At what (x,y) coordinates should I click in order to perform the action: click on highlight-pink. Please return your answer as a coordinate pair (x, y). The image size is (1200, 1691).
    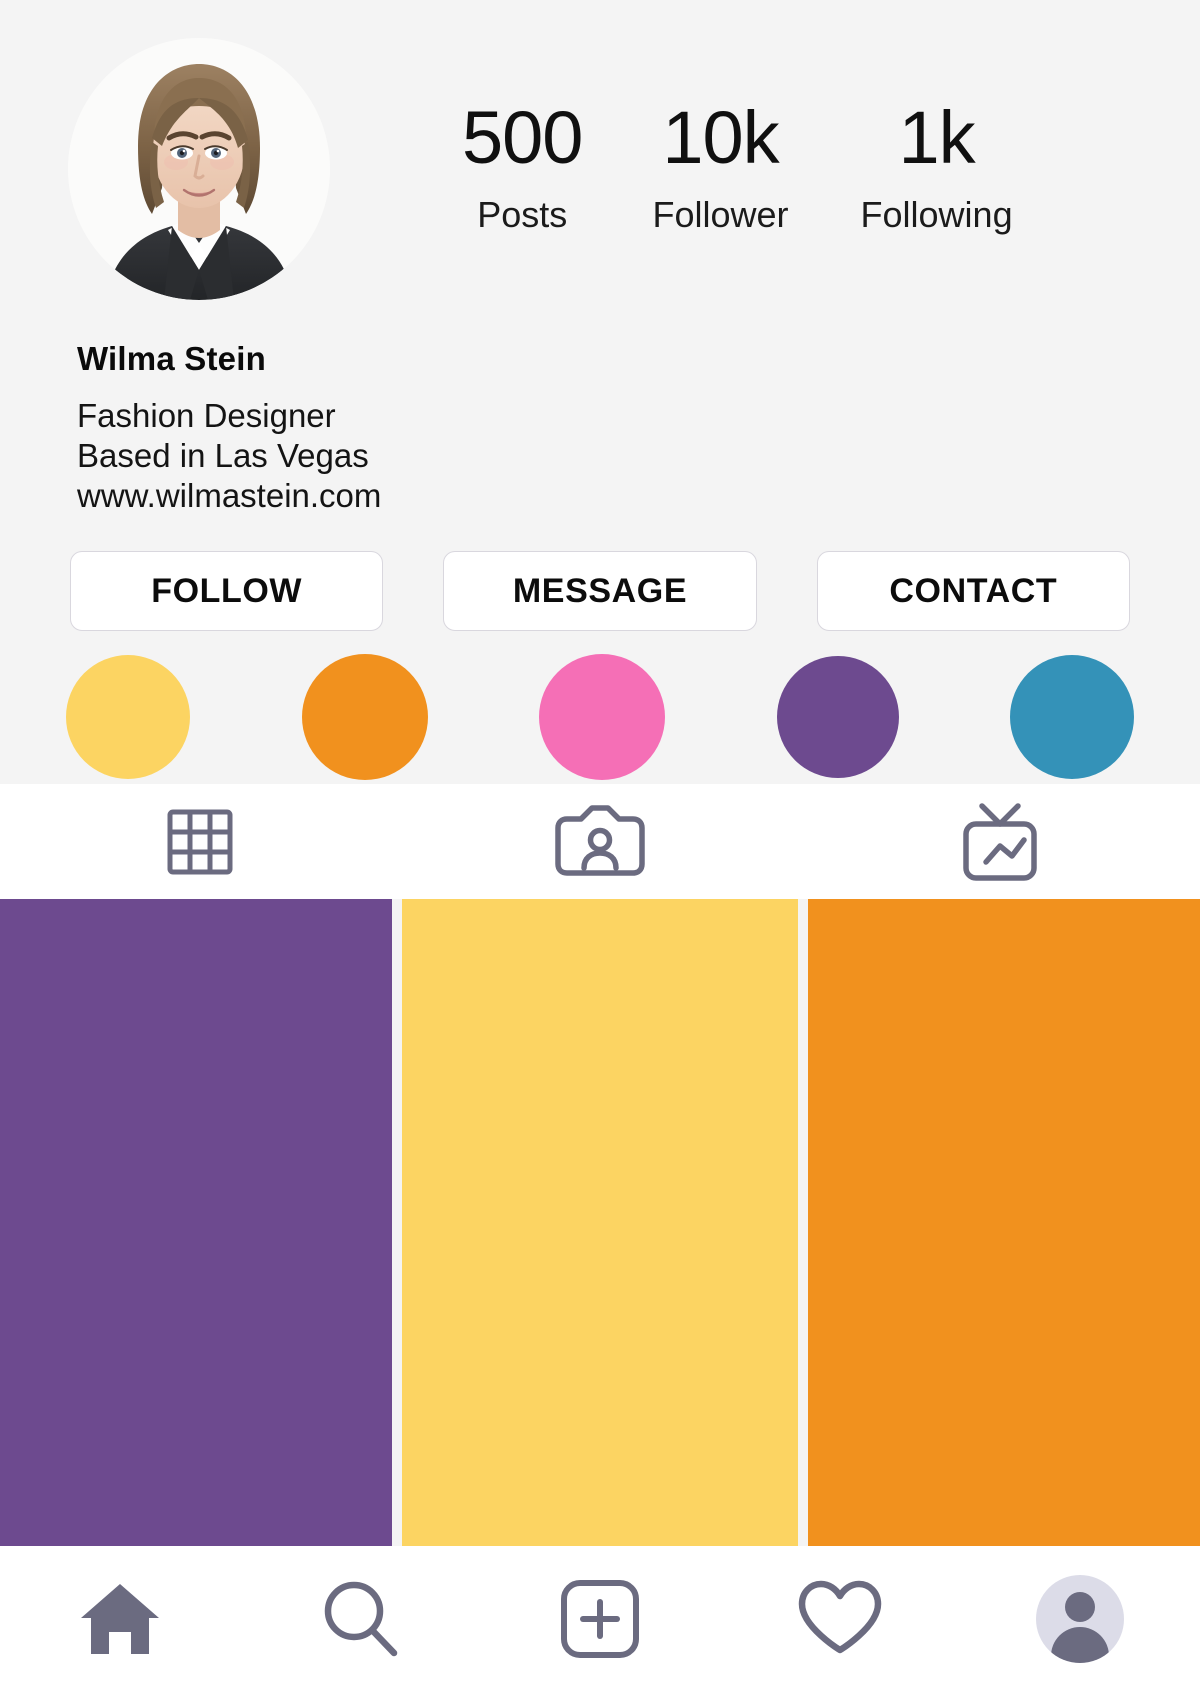
    Looking at the image, I should click on (602, 717).